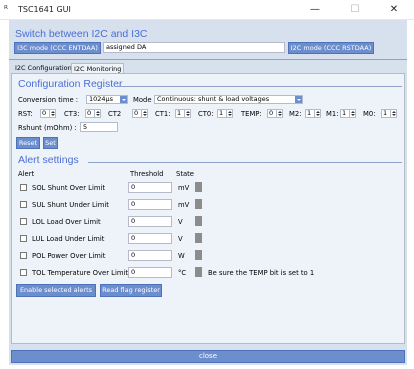  What do you see at coordinates (184, 188) in the screenshot?
I see `sol-unit: mV` at bounding box center [184, 188].